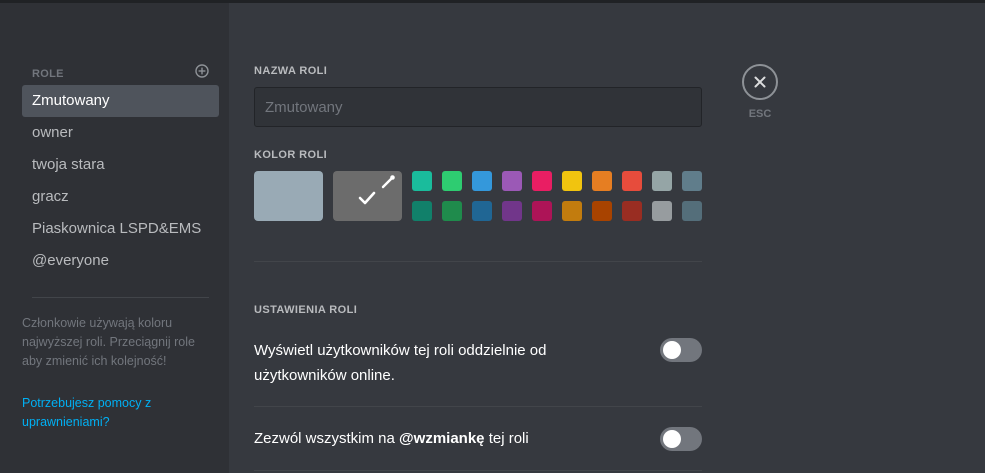  Describe the element at coordinates (442, 438) in the screenshot. I see `allow-mention-text-bold: @wzmiankę` at that location.